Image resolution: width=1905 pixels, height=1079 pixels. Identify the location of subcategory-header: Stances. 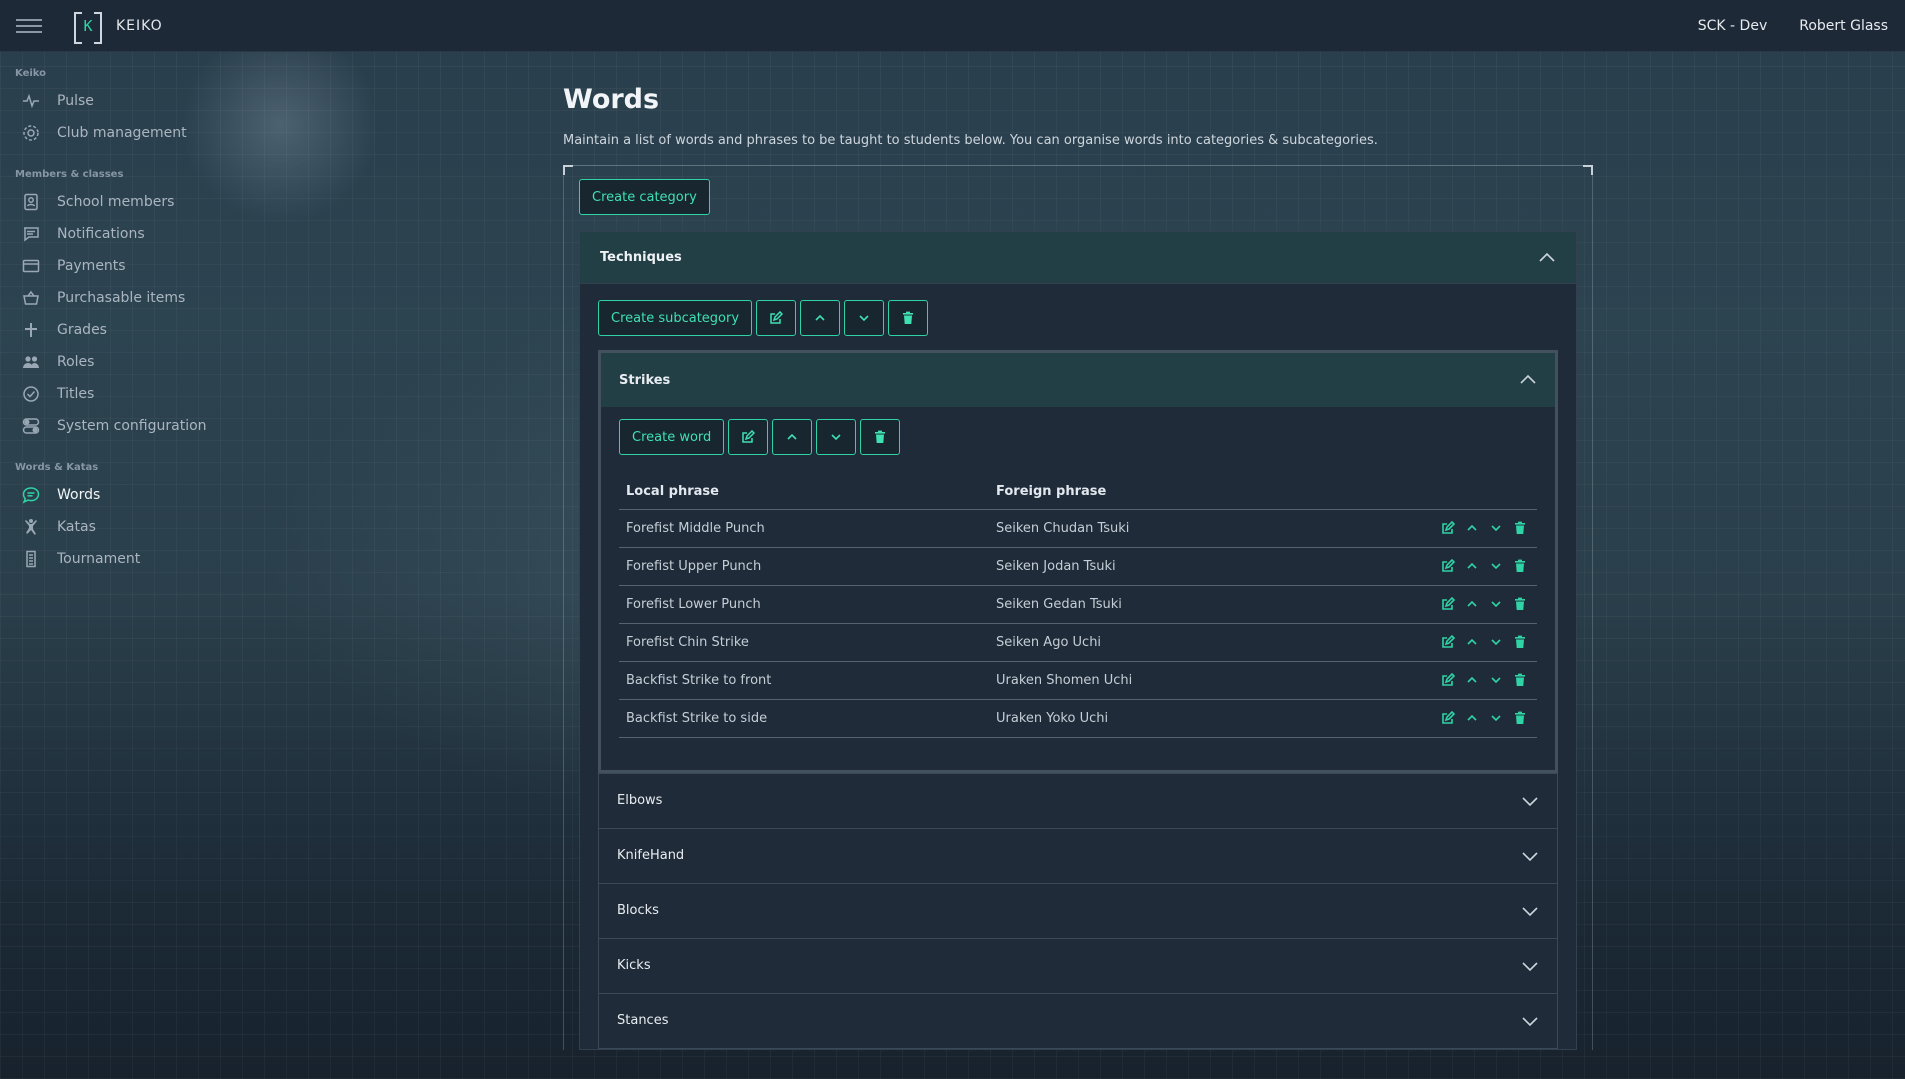
(1078, 1021).